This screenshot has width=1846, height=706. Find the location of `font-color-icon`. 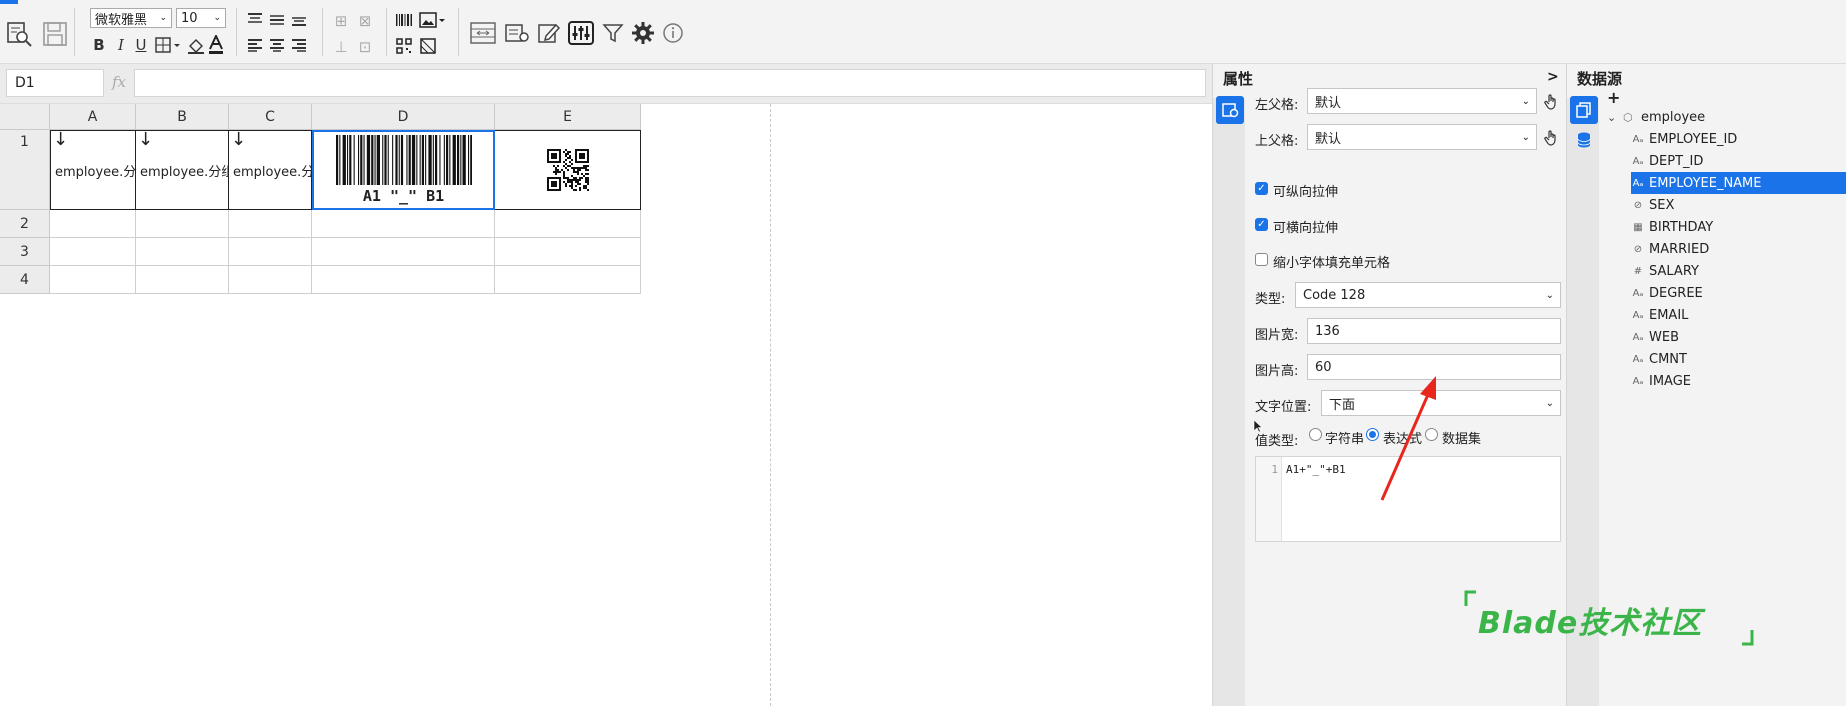

font-color-icon is located at coordinates (216, 45).